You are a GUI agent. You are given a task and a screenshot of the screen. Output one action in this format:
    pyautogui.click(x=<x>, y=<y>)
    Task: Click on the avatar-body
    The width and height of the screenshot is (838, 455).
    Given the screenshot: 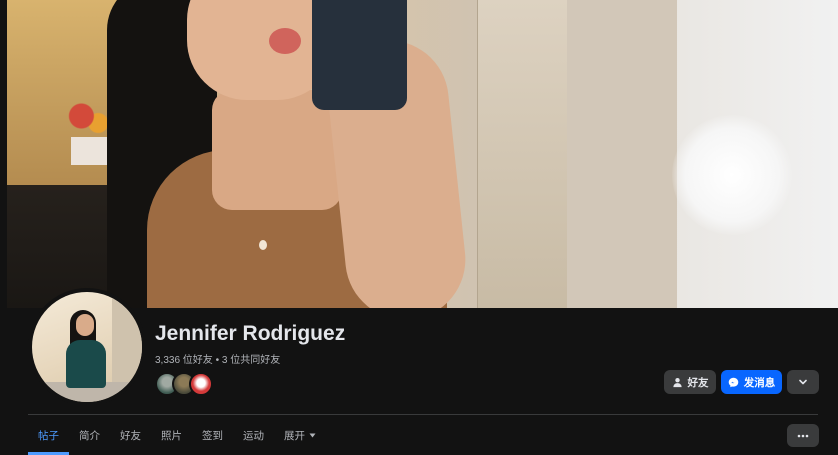 What is the action you would take?
    pyautogui.click(x=86, y=364)
    